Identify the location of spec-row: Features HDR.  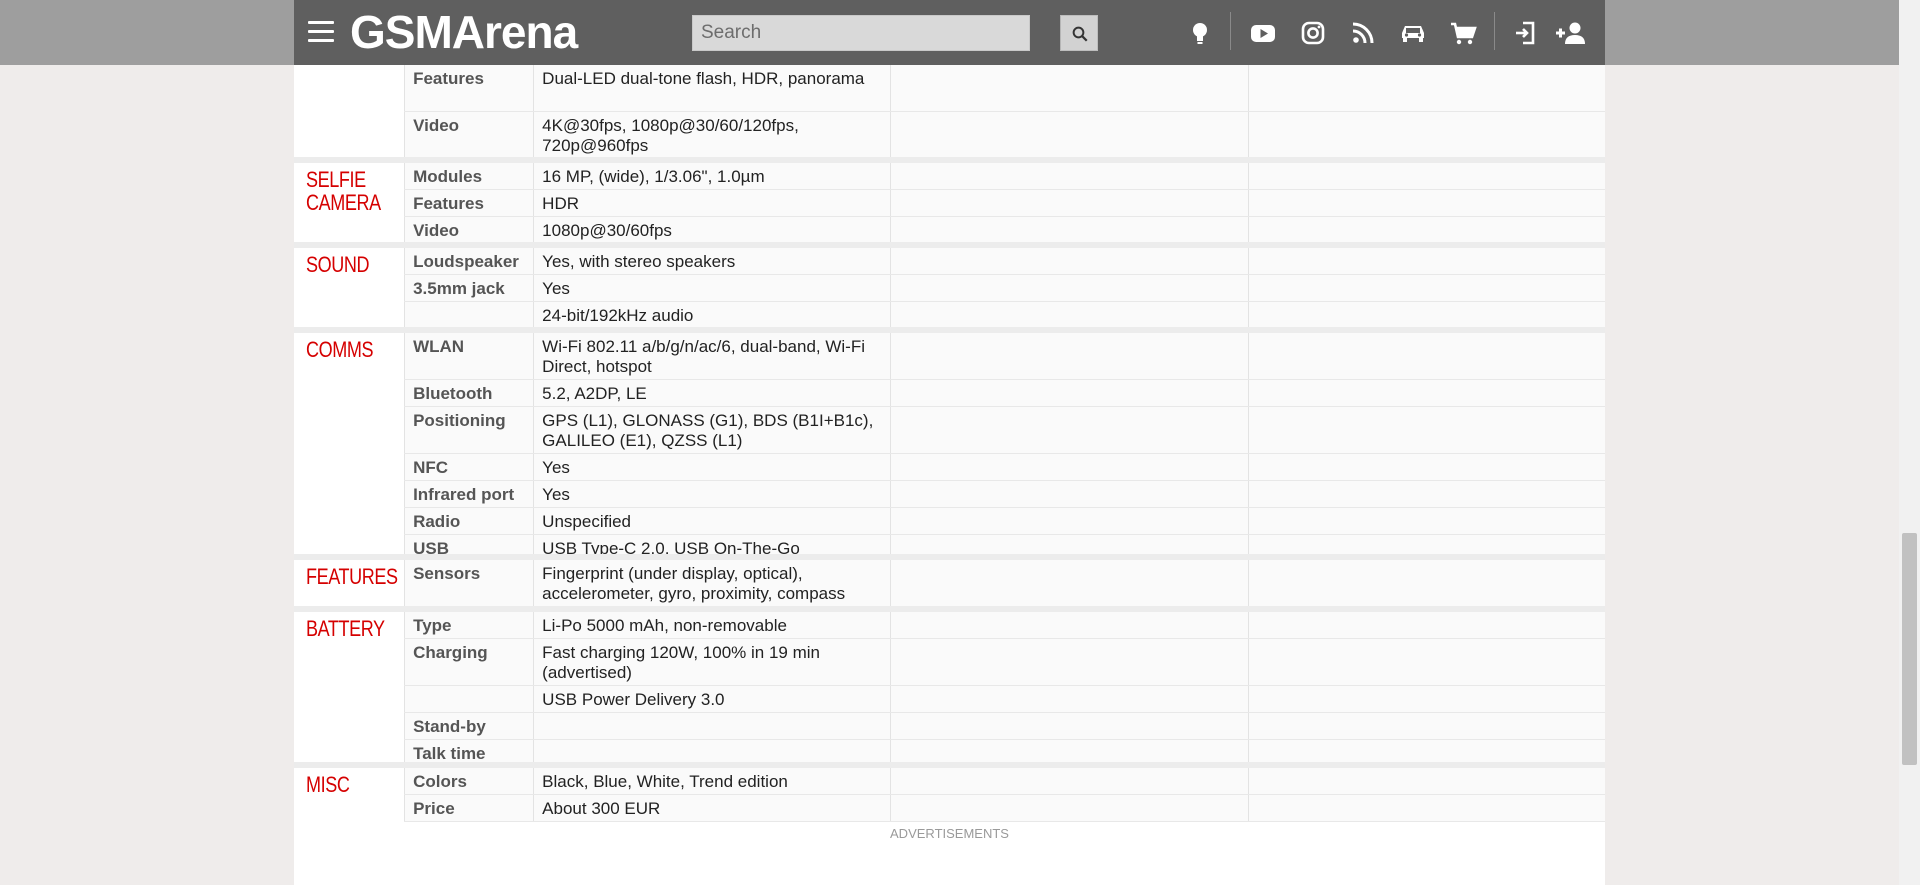
(949, 203).